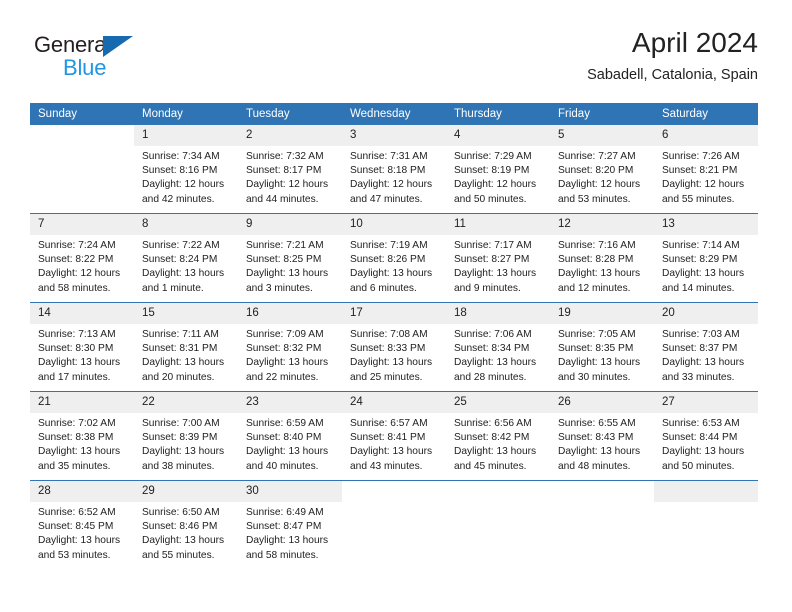  What do you see at coordinates (487, 288) in the screenshot?
I see `daylight-text-line2: and 9 minutes.` at bounding box center [487, 288].